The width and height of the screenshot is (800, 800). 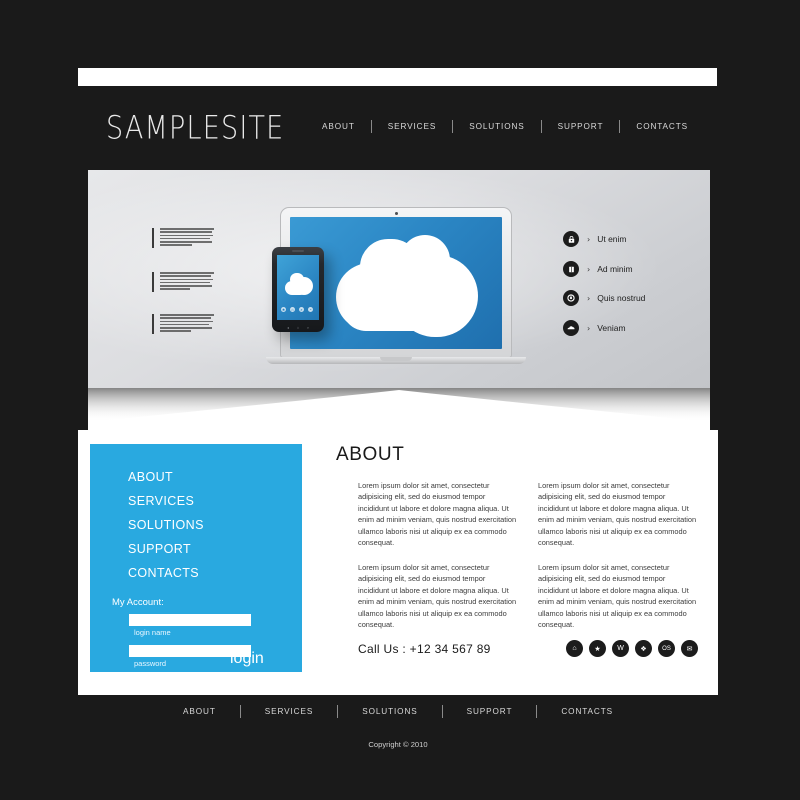 What do you see at coordinates (581, 126) in the screenshot?
I see `header-nav-item-support: SUPPORT` at bounding box center [581, 126].